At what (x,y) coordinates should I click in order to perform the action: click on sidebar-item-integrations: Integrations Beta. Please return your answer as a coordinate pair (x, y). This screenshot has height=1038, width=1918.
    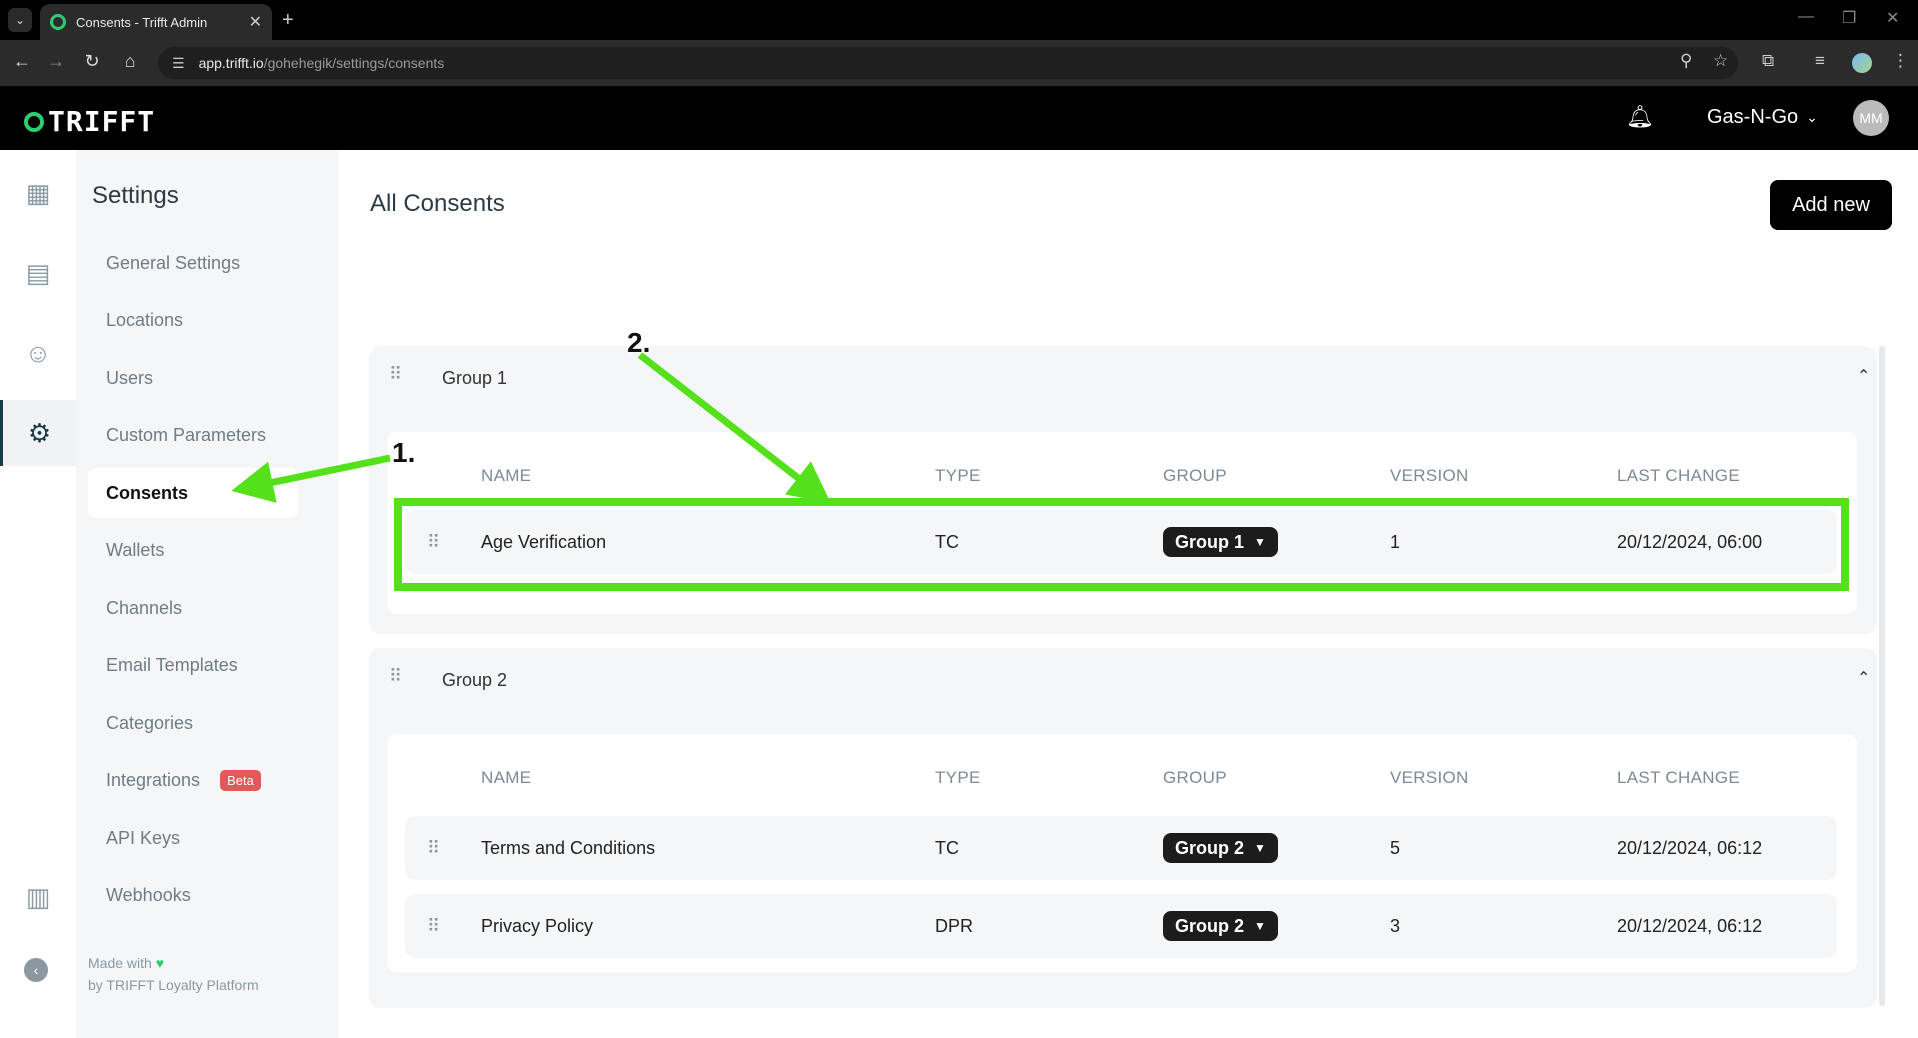
    Looking at the image, I should click on (193, 780).